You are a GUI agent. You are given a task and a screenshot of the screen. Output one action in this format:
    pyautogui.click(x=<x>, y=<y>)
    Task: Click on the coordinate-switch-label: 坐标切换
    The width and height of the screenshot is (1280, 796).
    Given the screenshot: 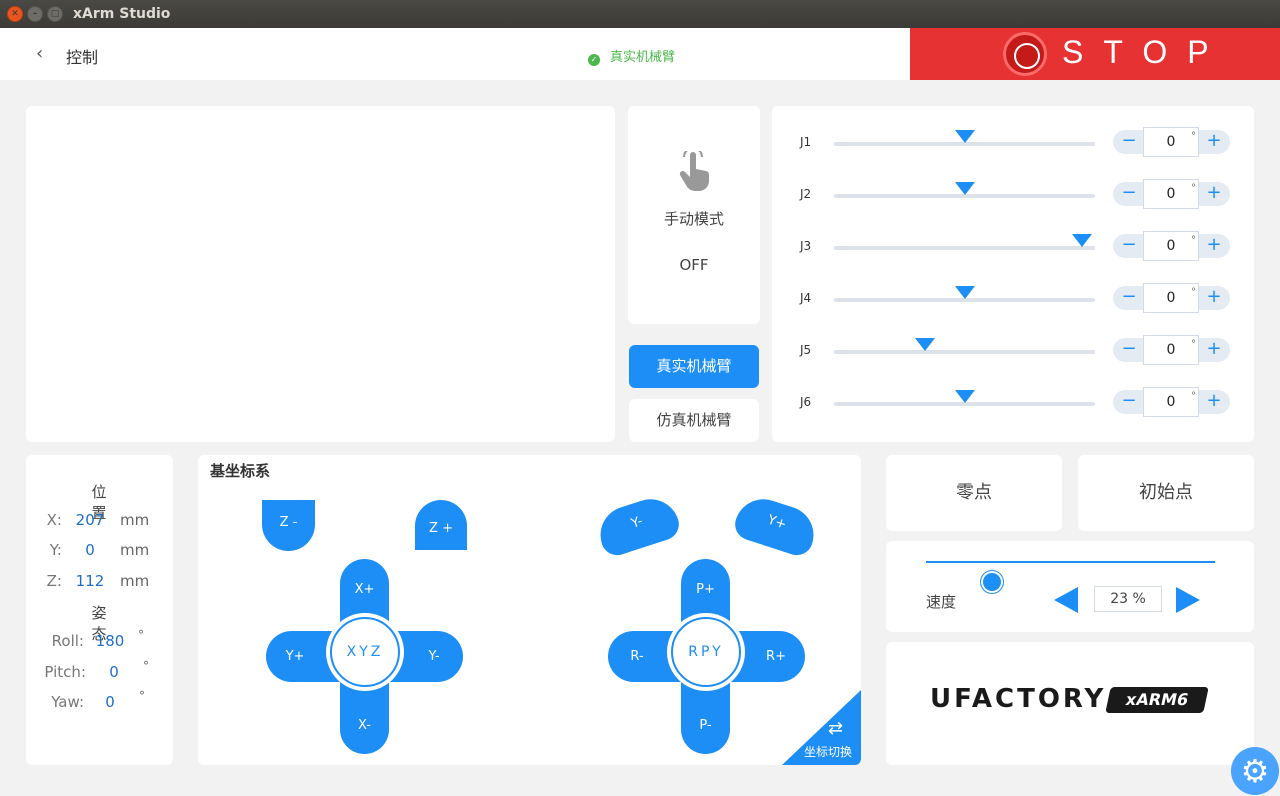 What is the action you would take?
    pyautogui.click(x=828, y=752)
    